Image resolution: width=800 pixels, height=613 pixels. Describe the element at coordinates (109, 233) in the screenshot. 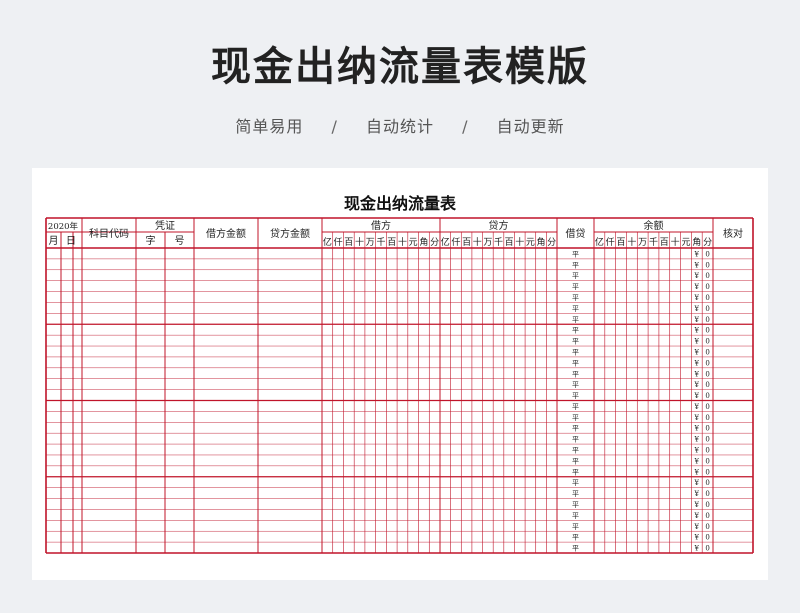

I see `account-code-label: 科目代码` at that location.